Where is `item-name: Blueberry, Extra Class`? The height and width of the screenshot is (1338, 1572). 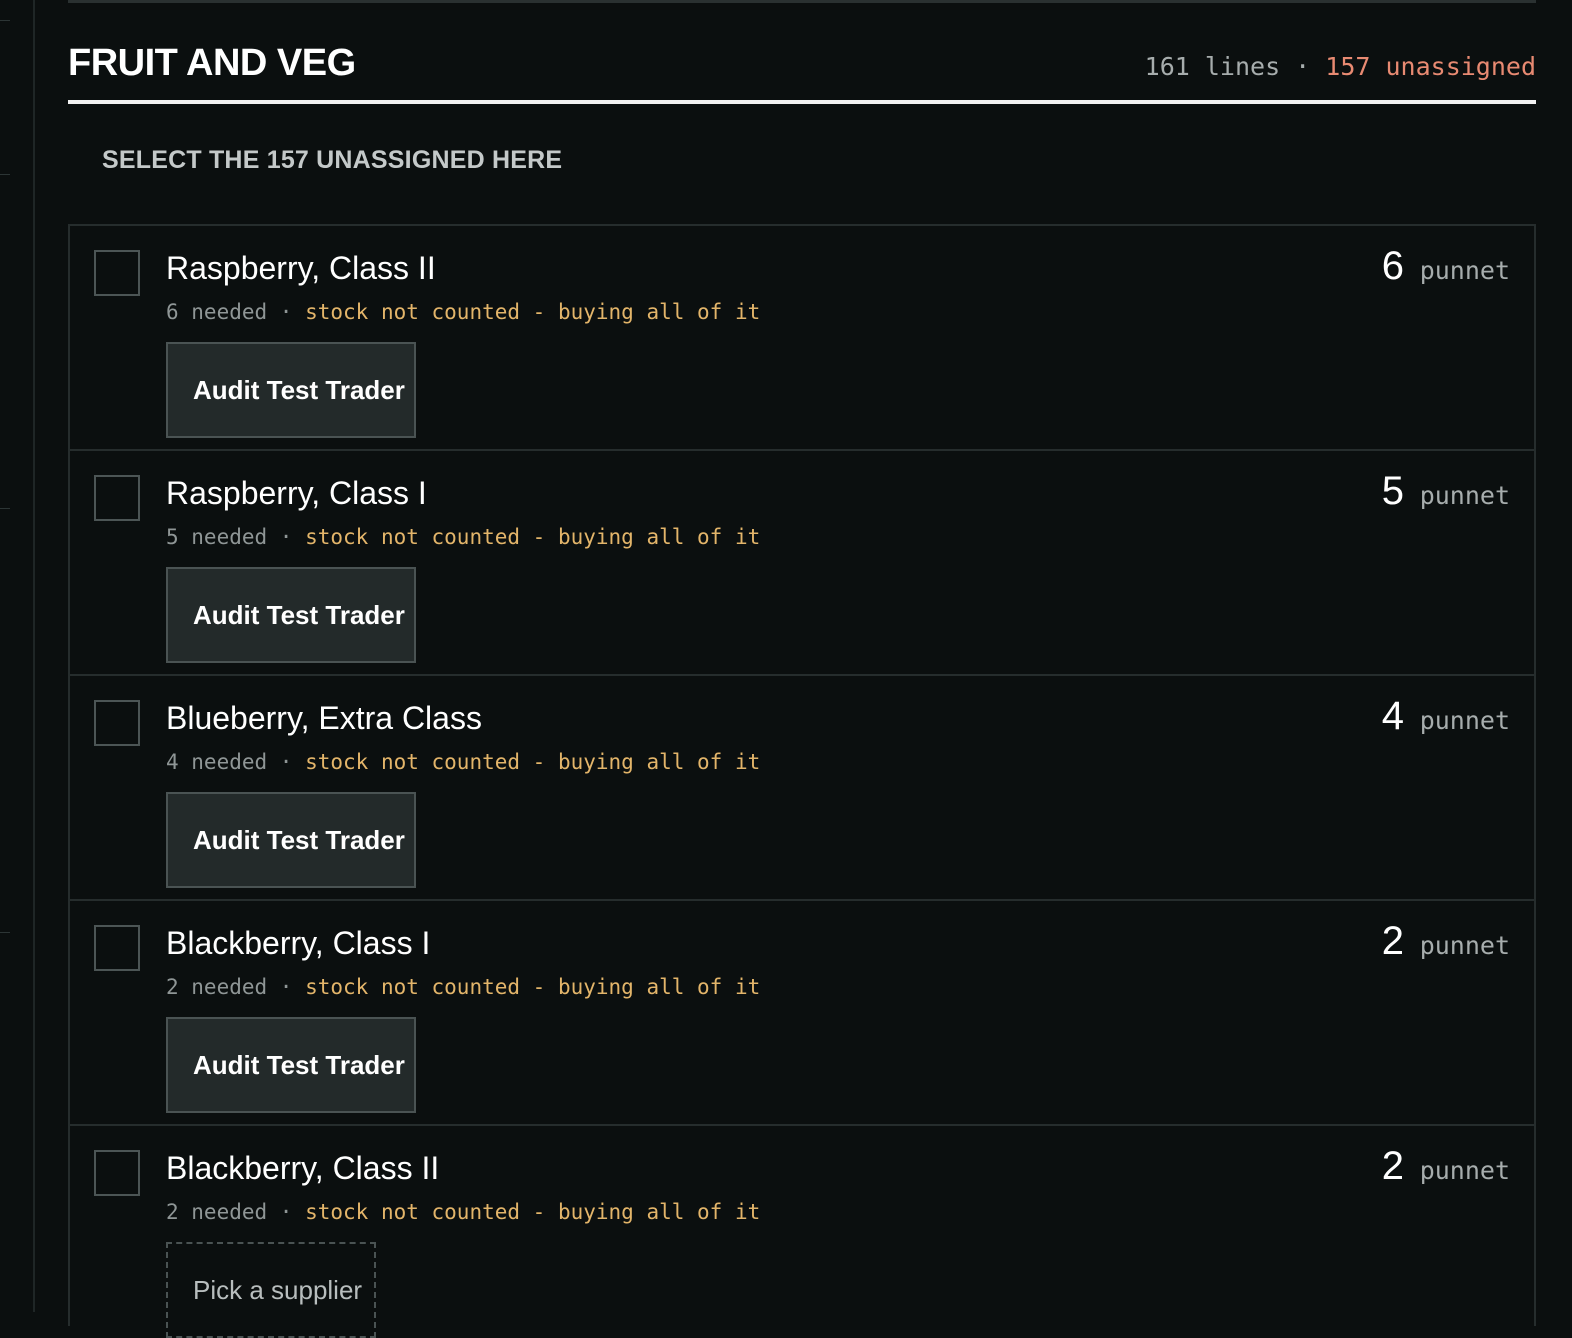 item-name: Blueberry, Extra Class is located at coordinates (324, 718).